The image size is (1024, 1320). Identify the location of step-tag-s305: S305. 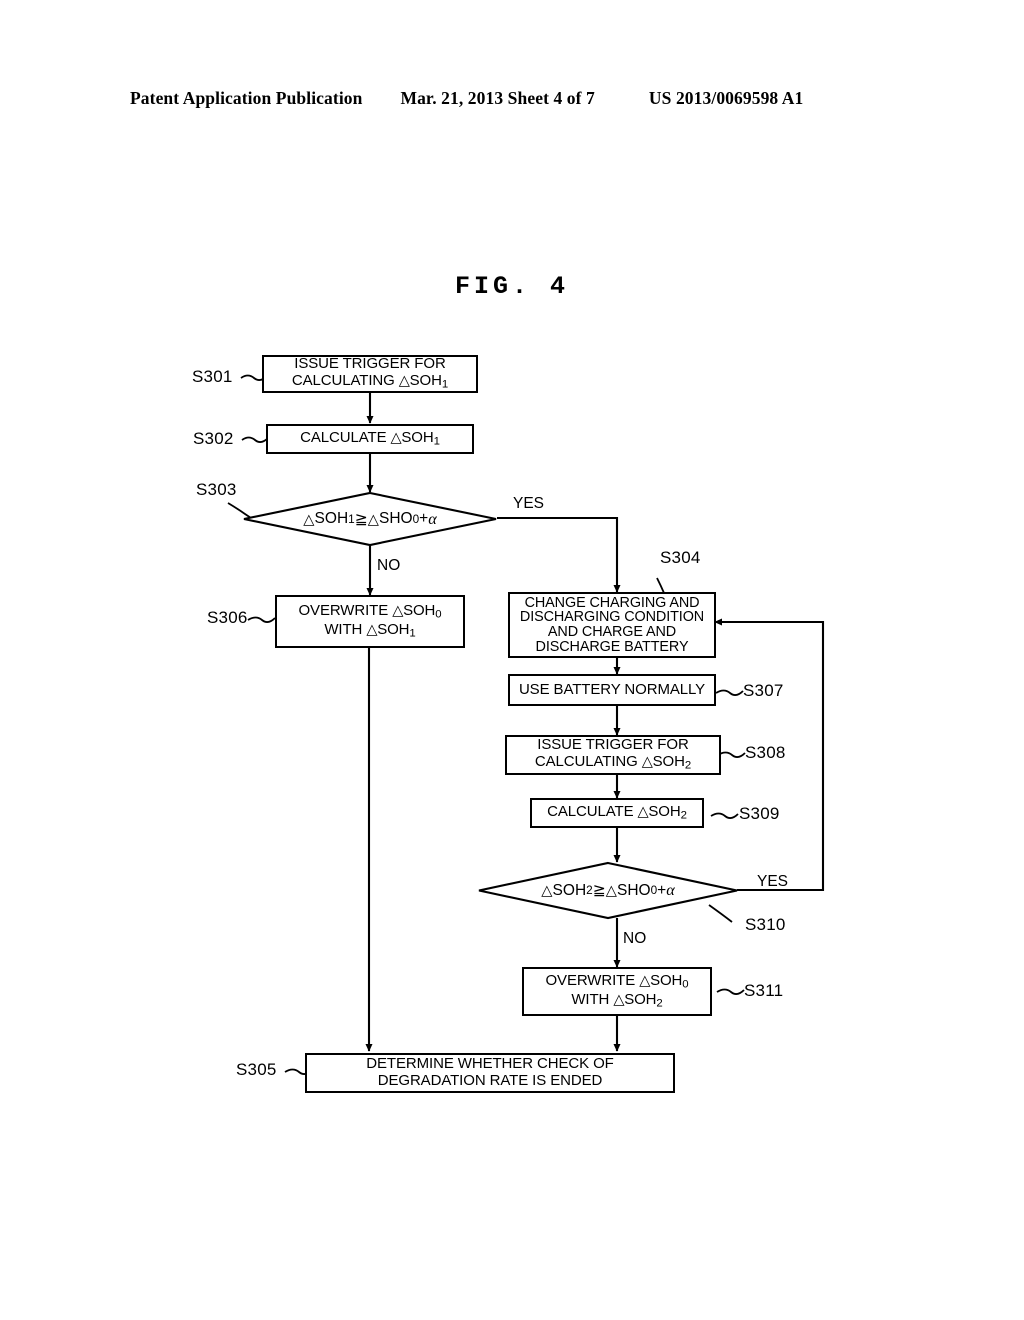
(256, 1069).